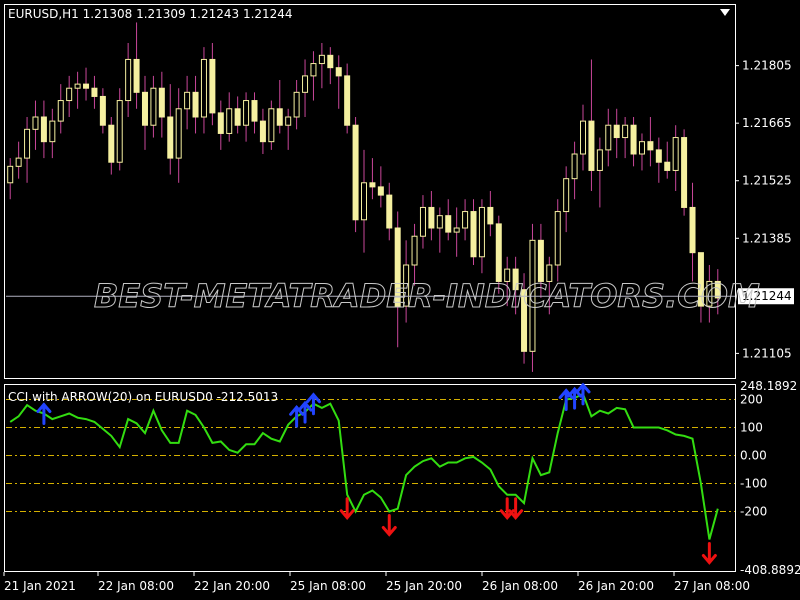  What do you see at coordinates (616, 586) in the screenshot?
I see `time-axis-label: 26 Jan 20:00` at bounding box center [616, 586].